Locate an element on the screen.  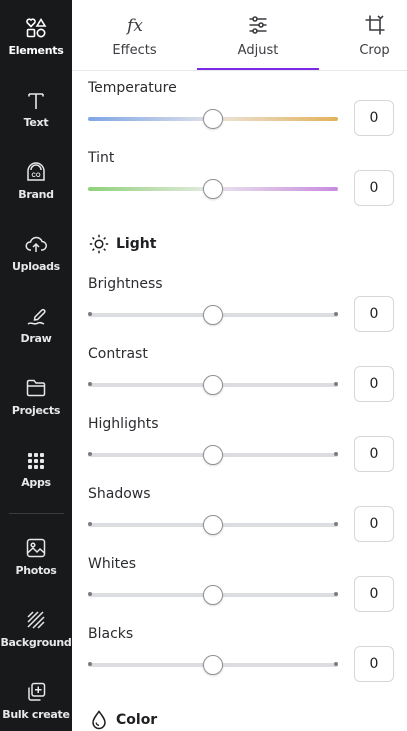
color-drop-icon is located at coordinates (99, 720).